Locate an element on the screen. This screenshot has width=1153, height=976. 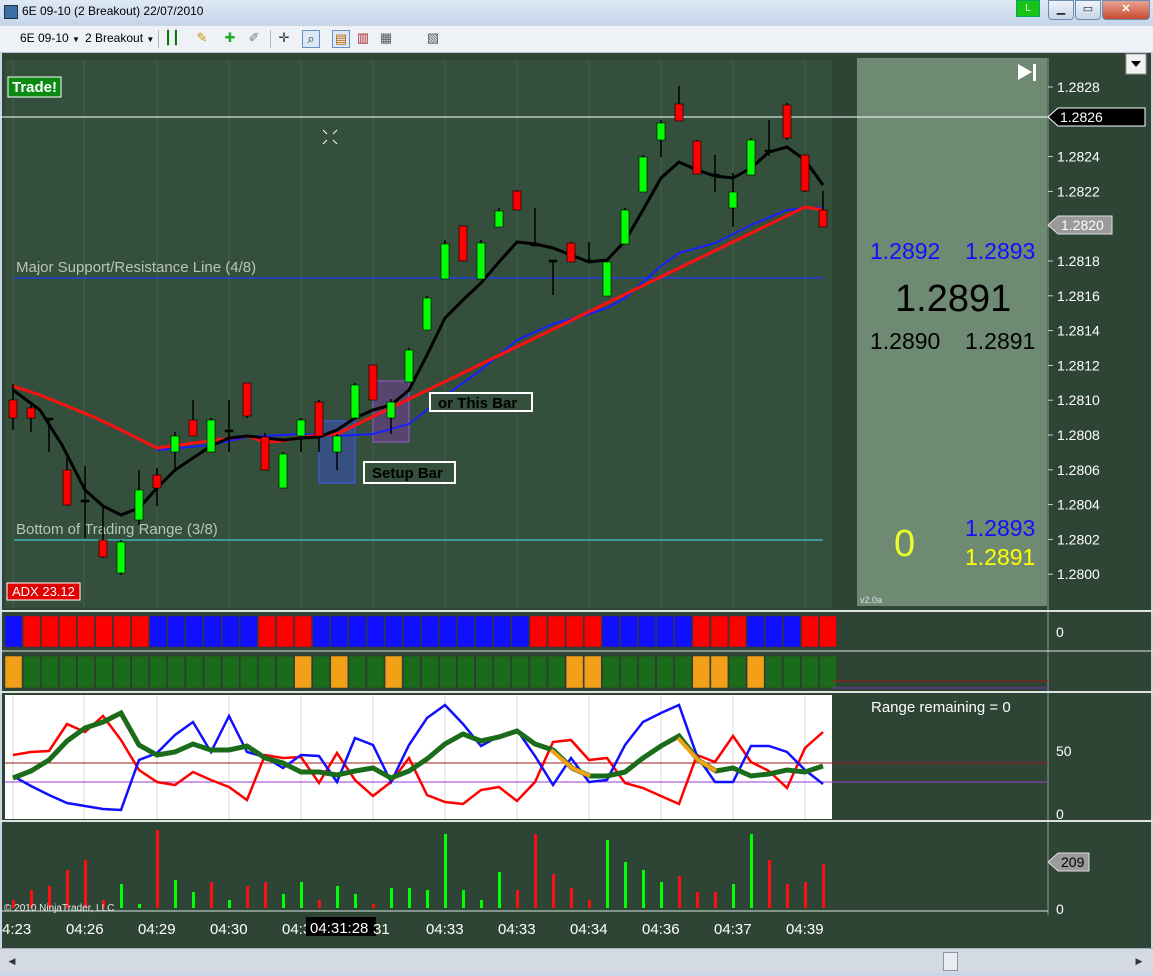
time-label: 31 is located at coordinates (381, 929).